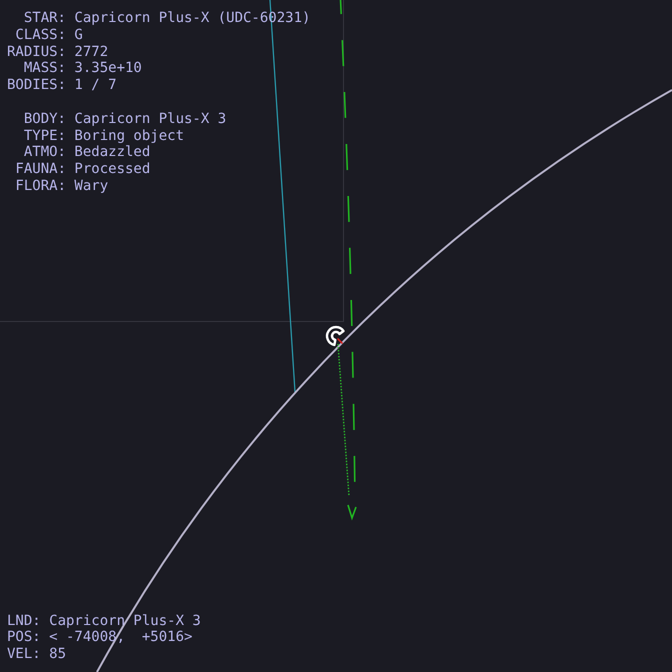 This screenshot has height=672, width=672. I want to click on info-label: BODY:, so click(44, 119).